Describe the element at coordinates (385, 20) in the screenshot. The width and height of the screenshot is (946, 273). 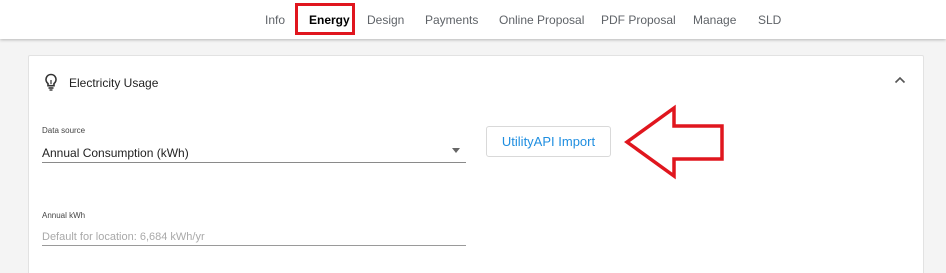
I see `tab-design: Design` at that location.